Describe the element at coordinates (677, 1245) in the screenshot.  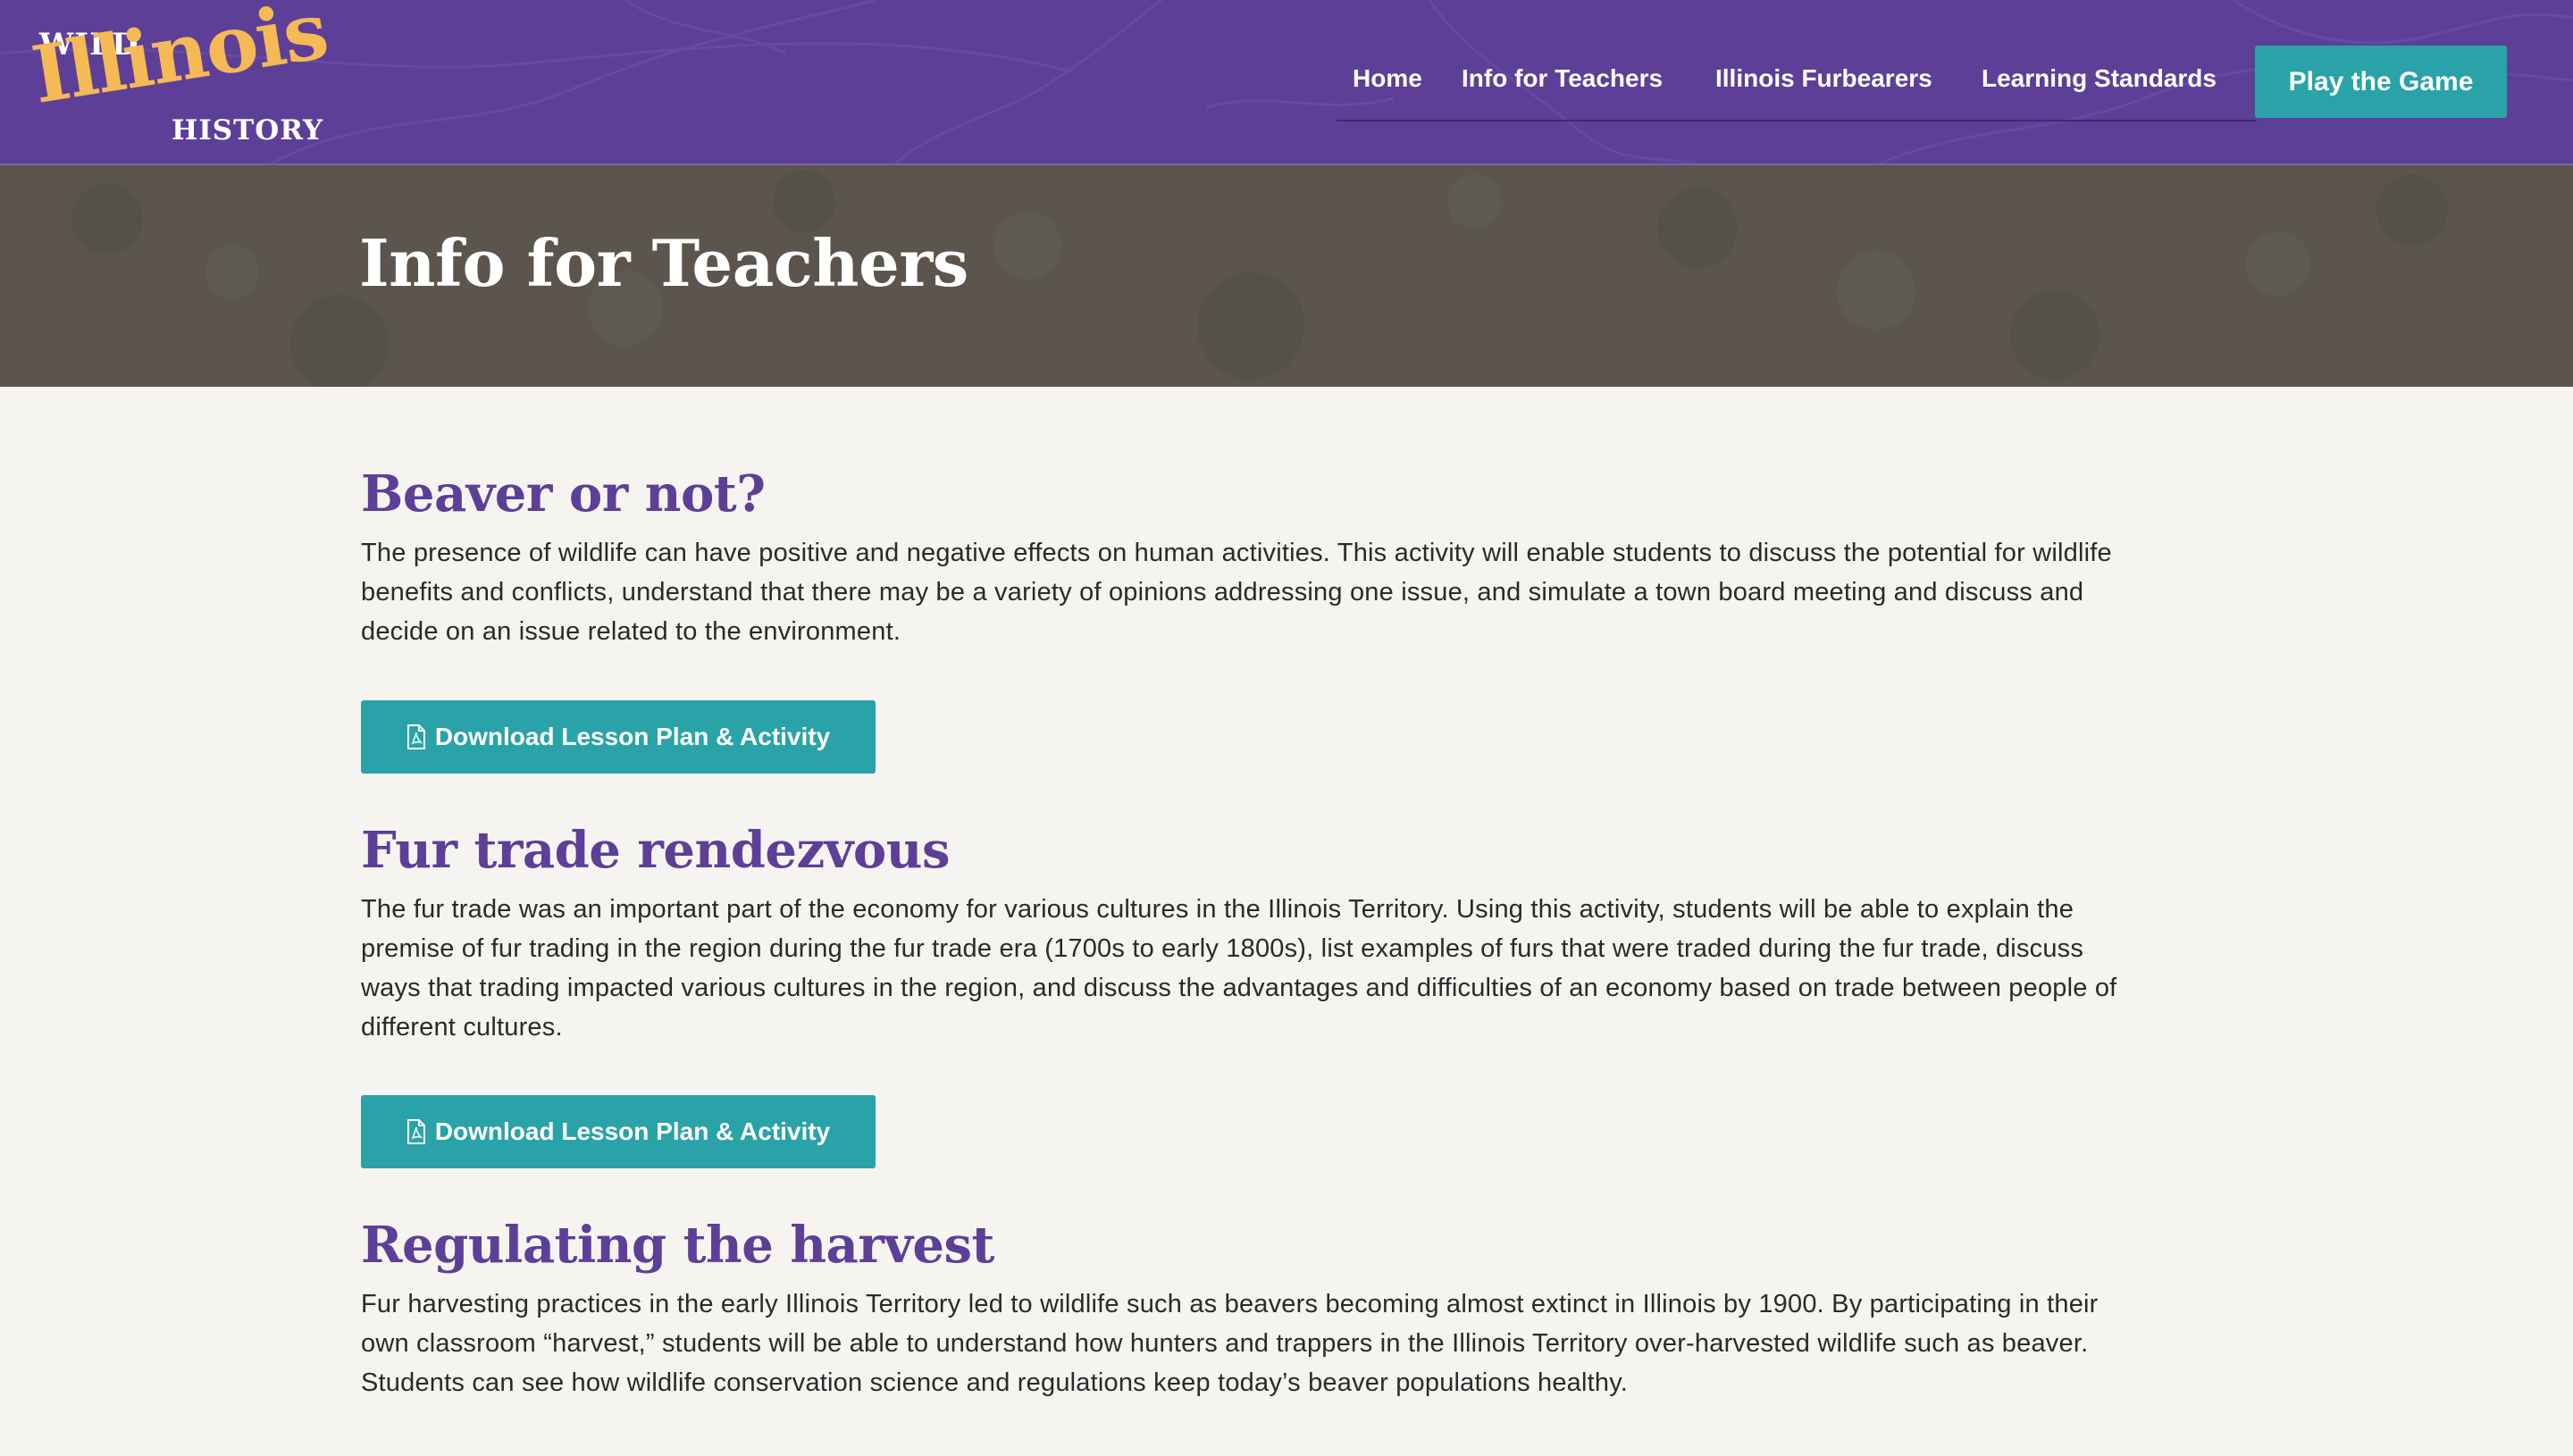
I see `lesson-title: Regulating the harvest` at that location.